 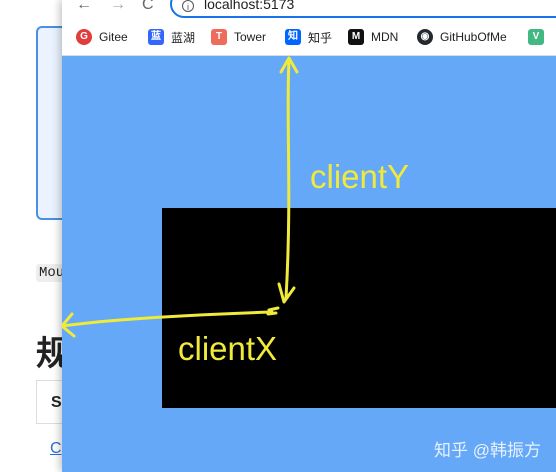 I want to click on bookmark-mdn: M MDN, so click(x=373, y=37).